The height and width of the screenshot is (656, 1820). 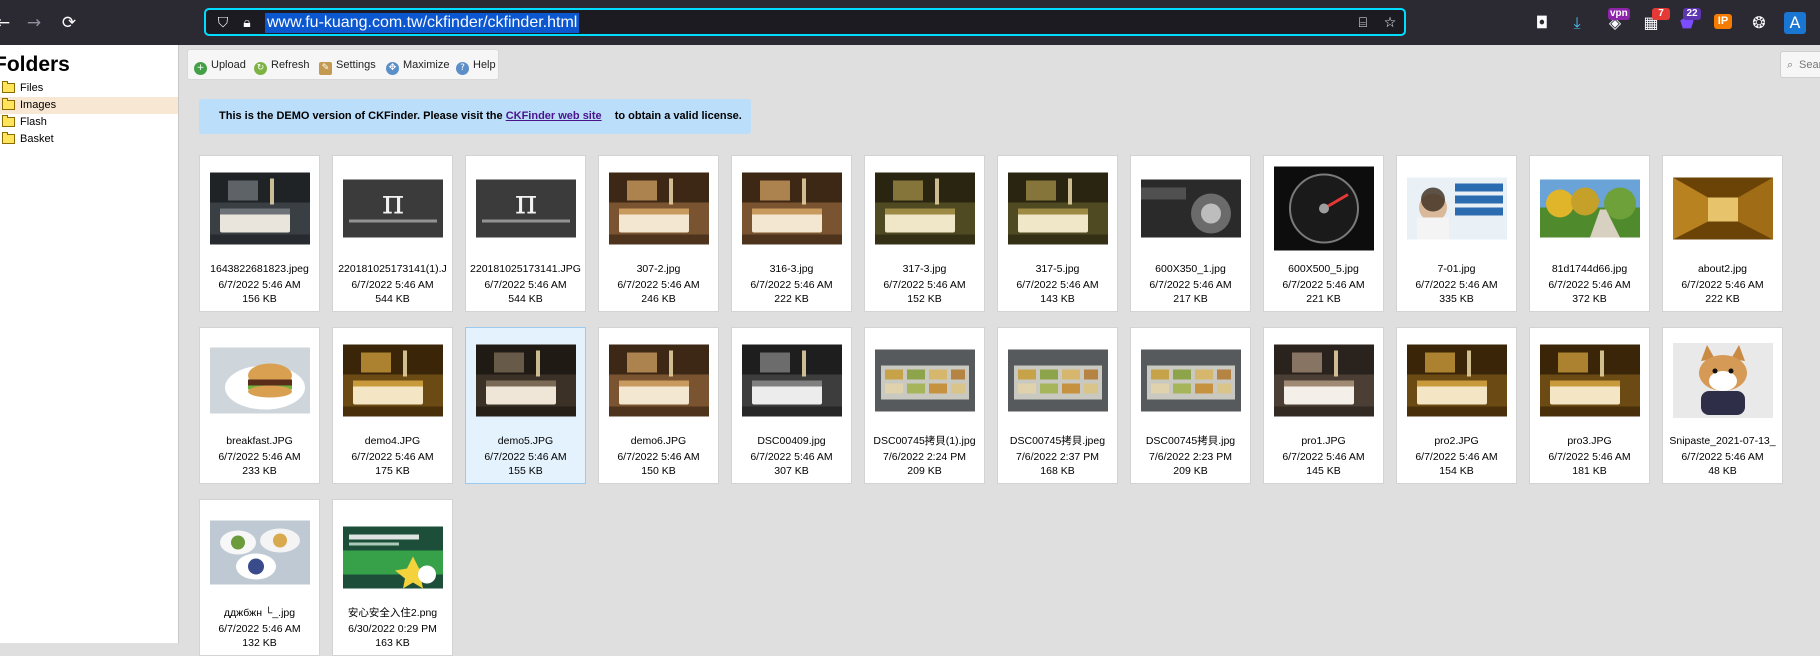 I want to click on file-tile: demo6.JPG 6/7/2022 5:46 AM 150 KB, so click(x=658, y=405).